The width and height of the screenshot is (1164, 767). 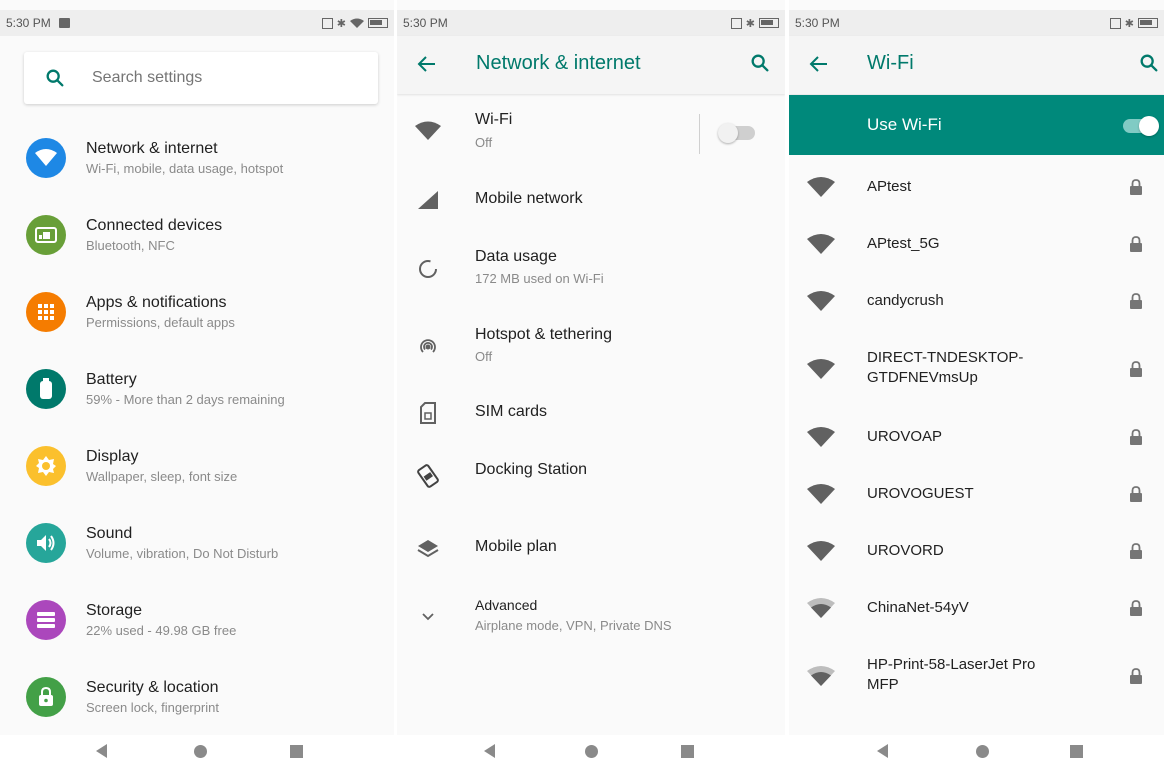 I want to click on page-title: Wi-Fi, so click(x=890, y=63).